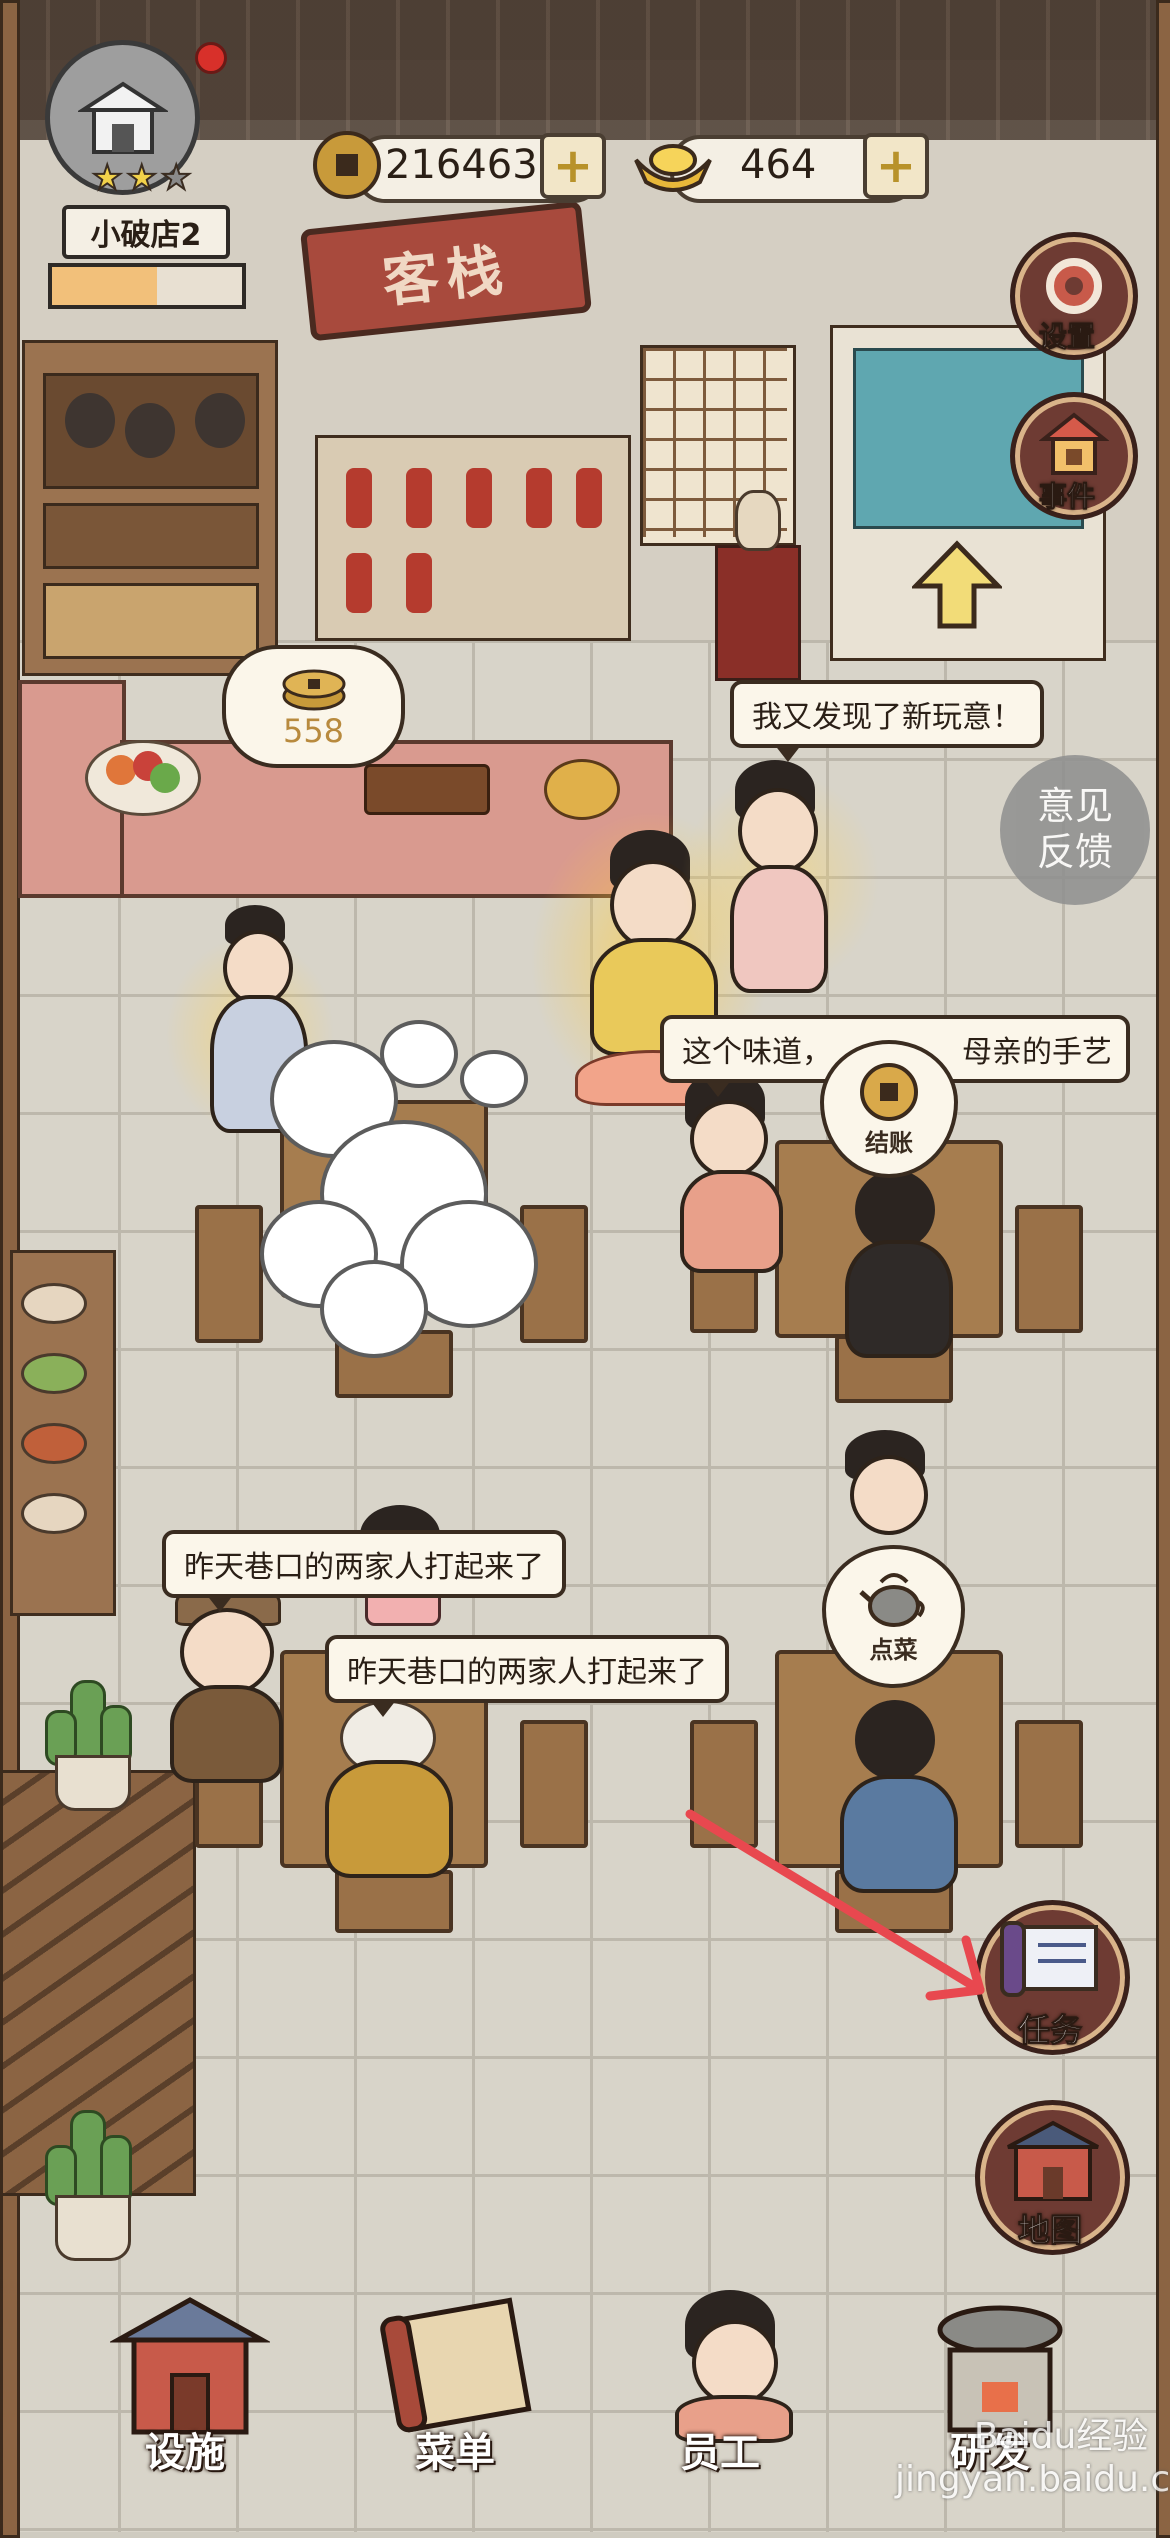 This screenshot has width=1170, height=2538. I want to click on facilities-label: 设施, so click(185, 2453).